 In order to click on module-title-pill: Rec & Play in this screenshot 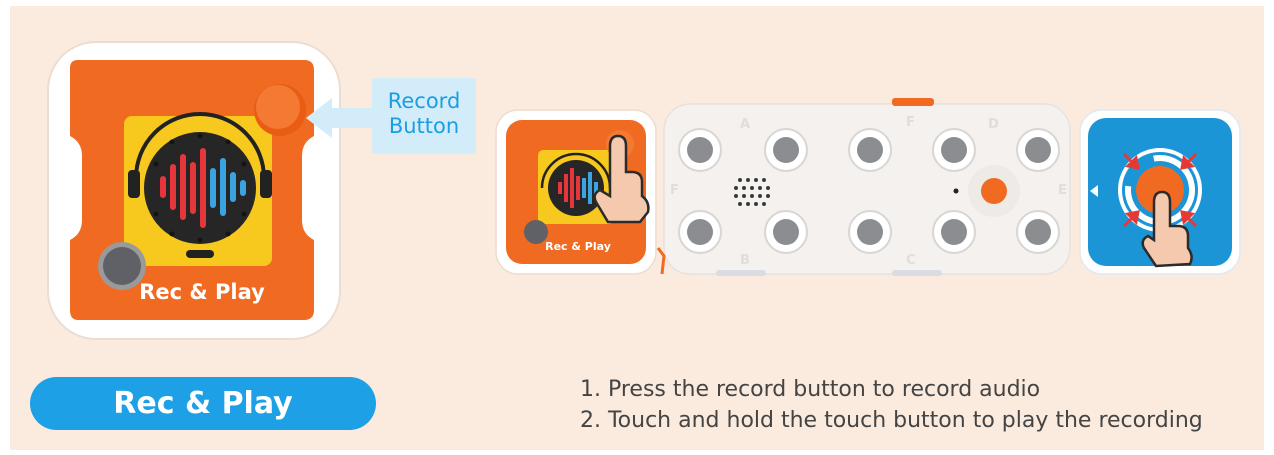, I will do `click(203, 403)`.